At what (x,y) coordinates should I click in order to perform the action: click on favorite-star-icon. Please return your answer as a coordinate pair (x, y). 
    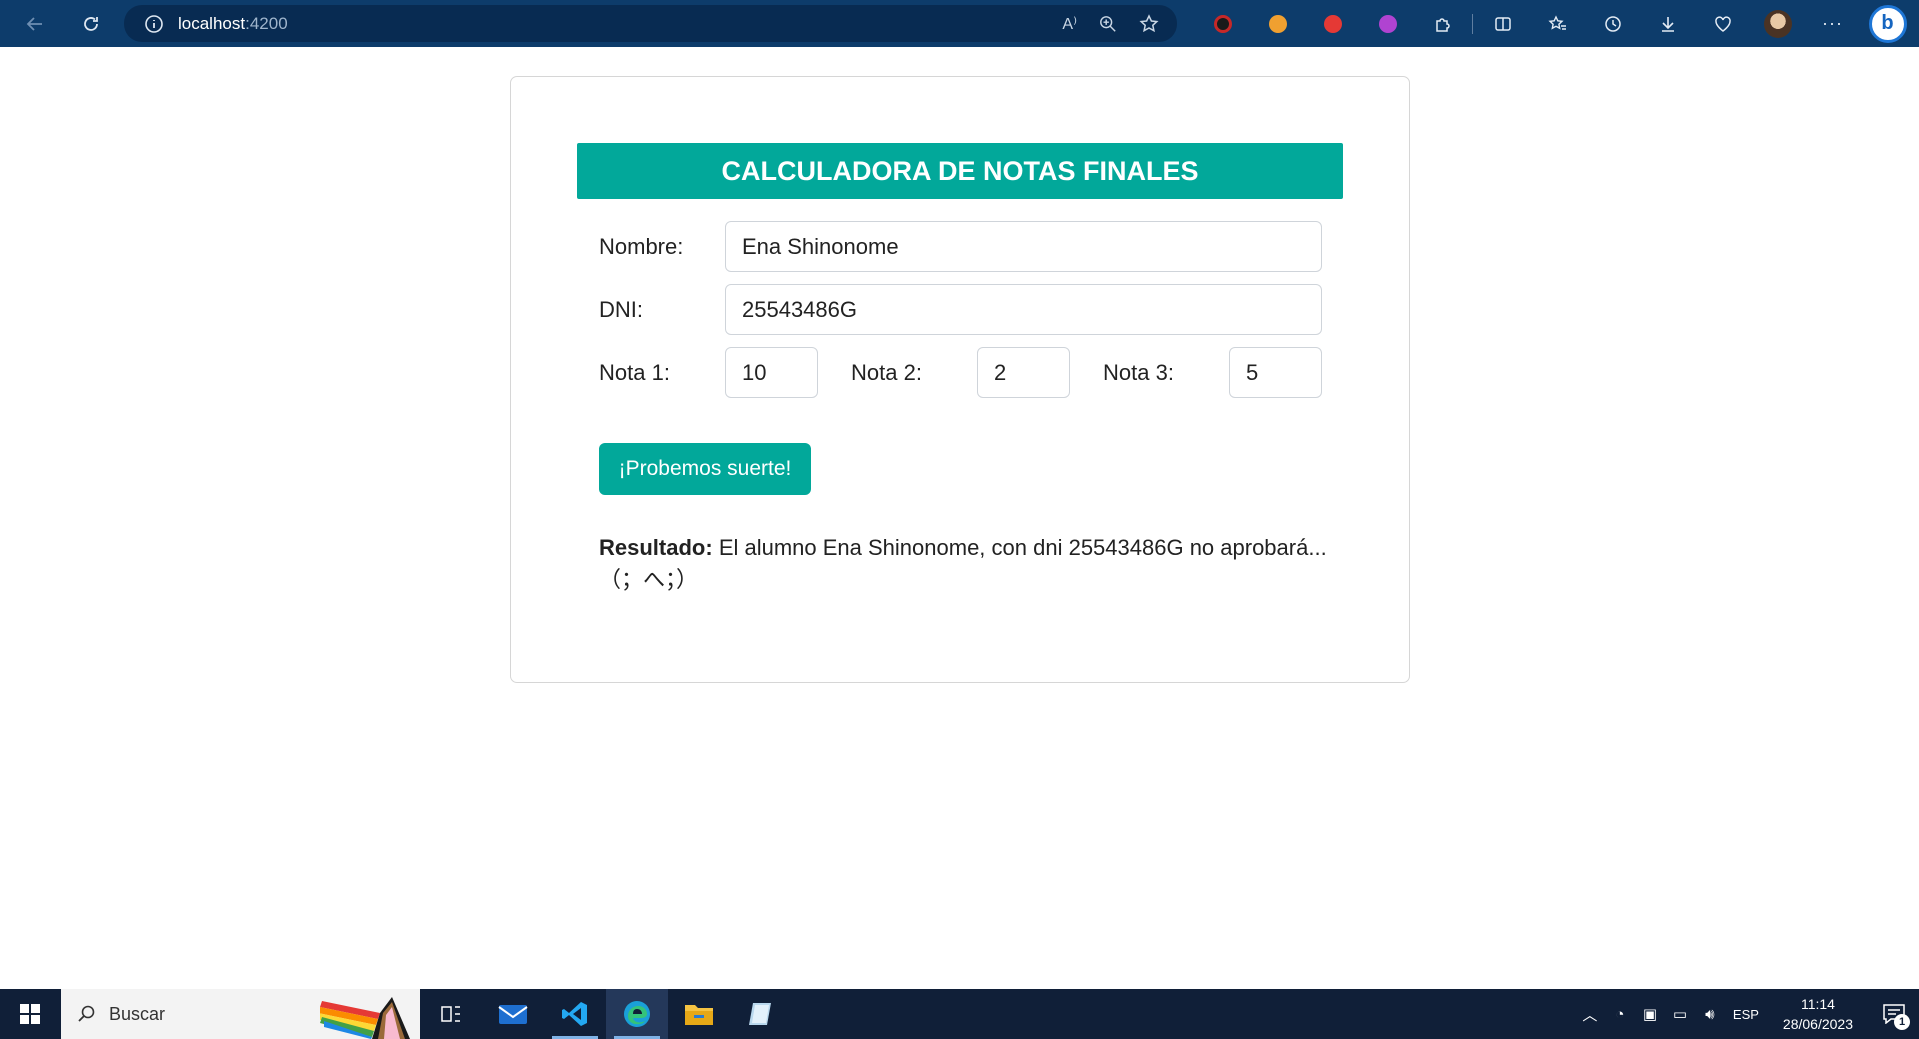
    Looking at the image, I should click on (1149, 23).